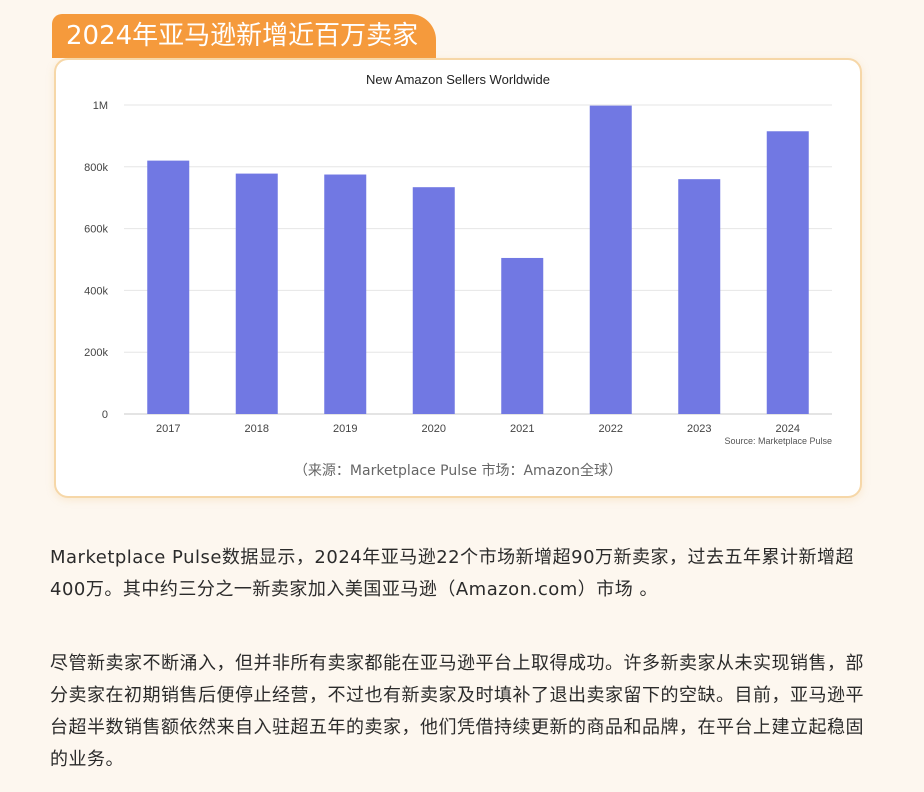 This screenshot has height=792, width=924. I want to click on bar-2017, so click(168, 287).